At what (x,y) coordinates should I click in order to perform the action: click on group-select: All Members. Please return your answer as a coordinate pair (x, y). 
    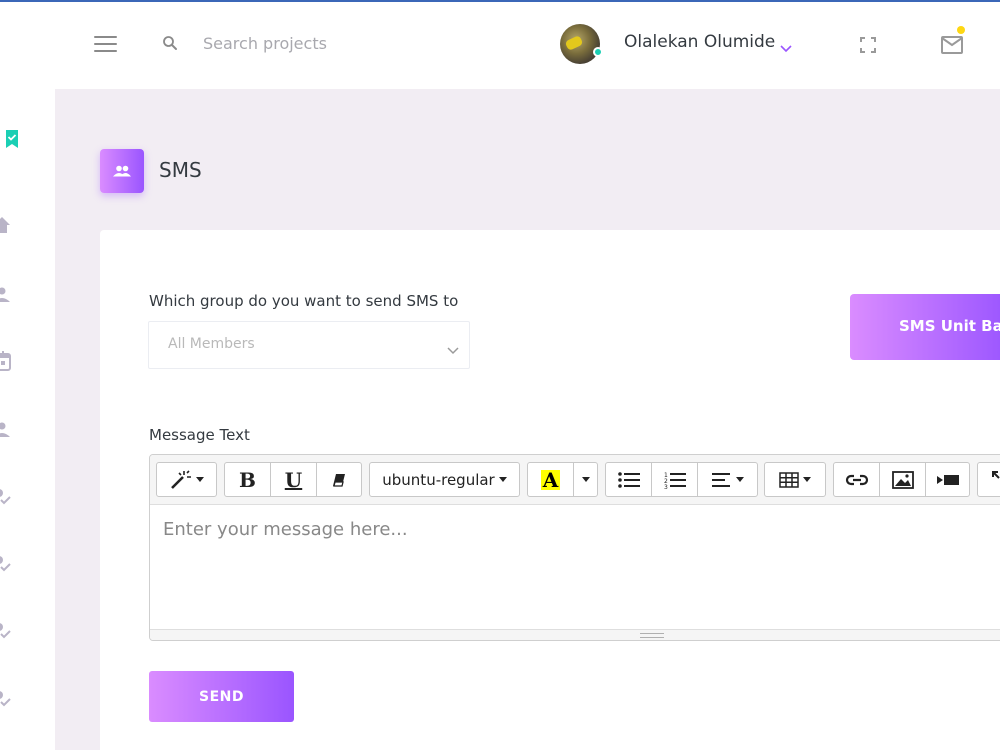
    Looking at the image, I should click on (309, 345).